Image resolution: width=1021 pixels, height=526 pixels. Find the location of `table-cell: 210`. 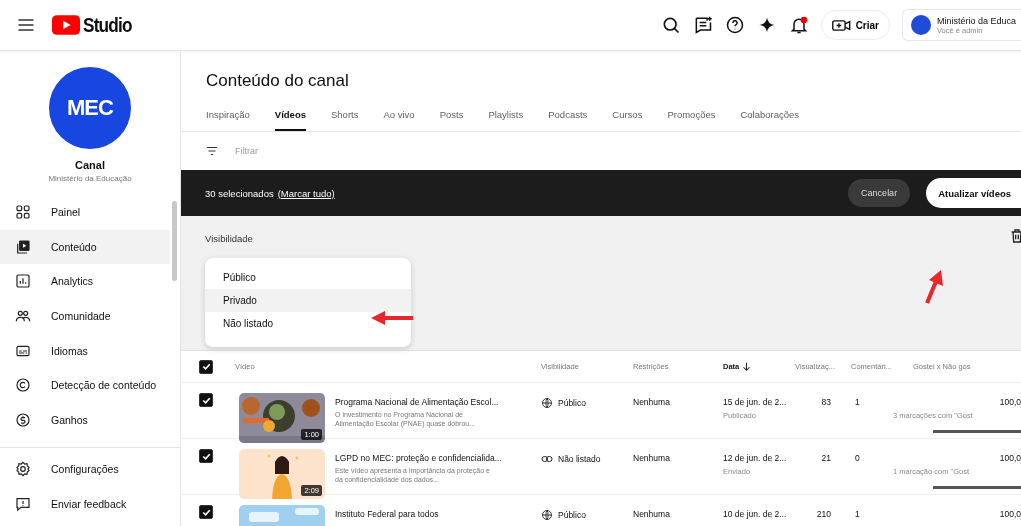

table-cell: 210 is located at coordinates (823, 514).